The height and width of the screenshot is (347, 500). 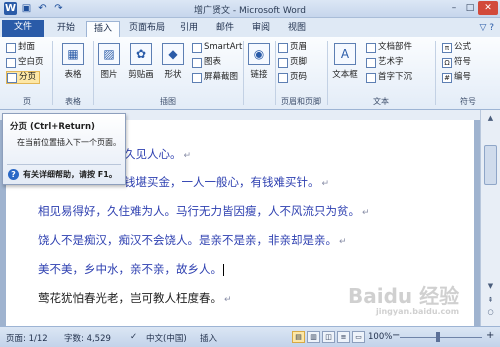 I want to click on dropcap-icon, so click(x=371, y=77).